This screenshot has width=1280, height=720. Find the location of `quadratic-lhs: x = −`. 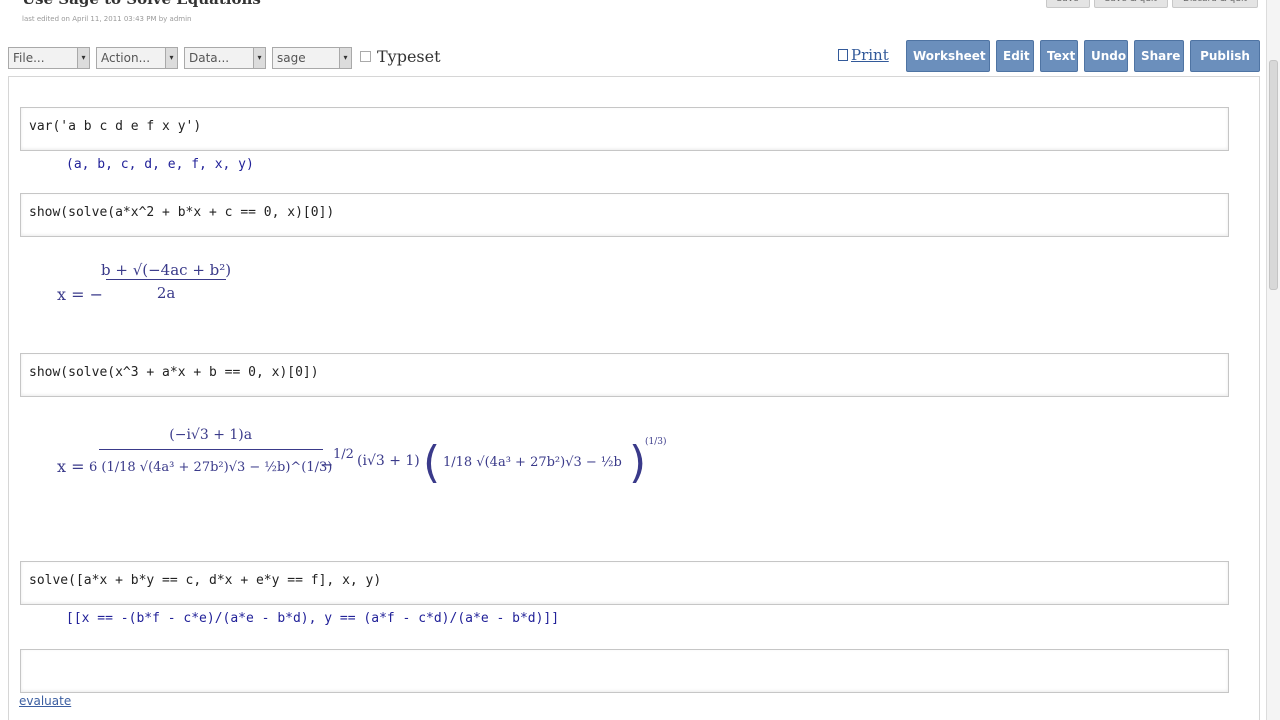

quadratic-lhs: x = − is located at coordinates (80, 294).